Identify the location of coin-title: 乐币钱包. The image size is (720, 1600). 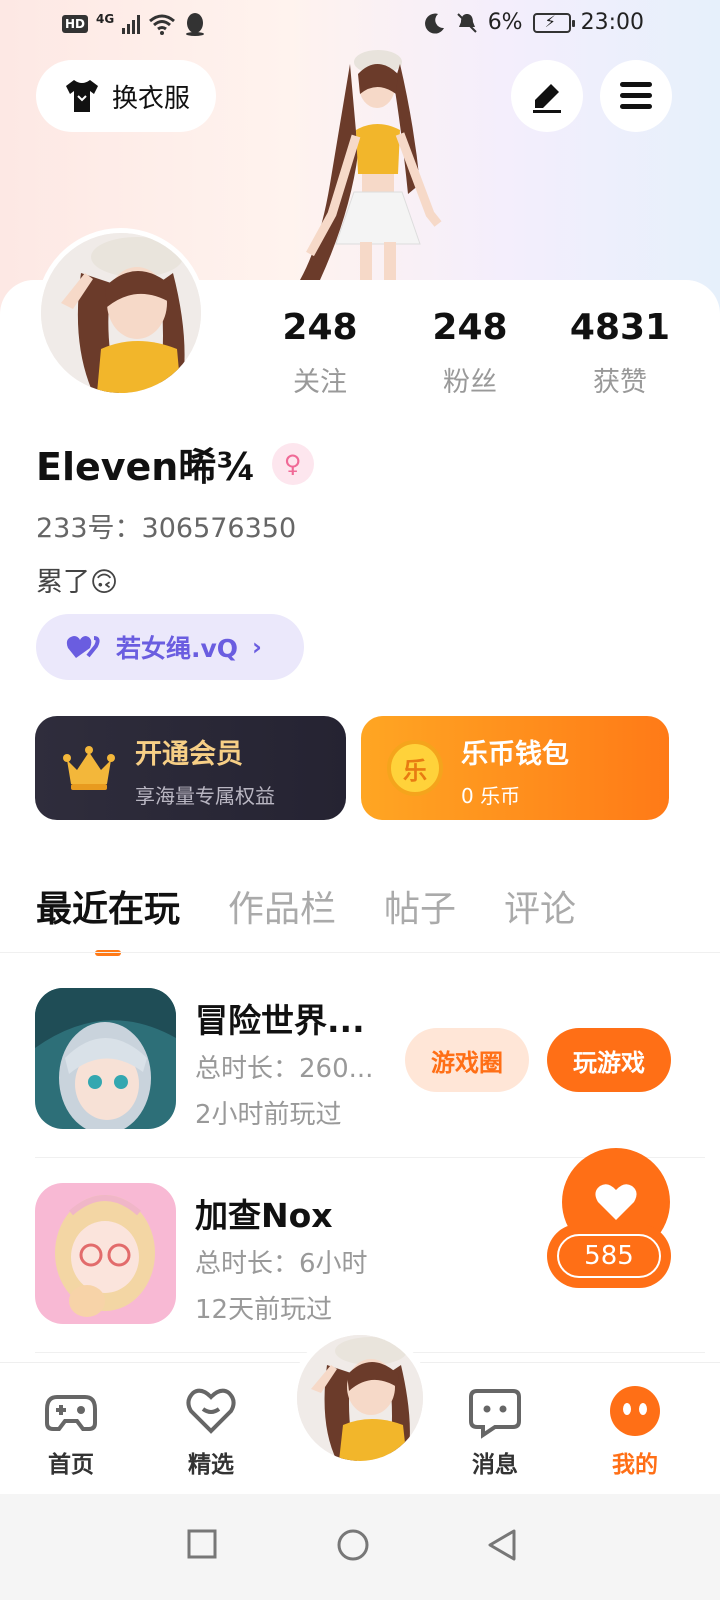
(515, 754).